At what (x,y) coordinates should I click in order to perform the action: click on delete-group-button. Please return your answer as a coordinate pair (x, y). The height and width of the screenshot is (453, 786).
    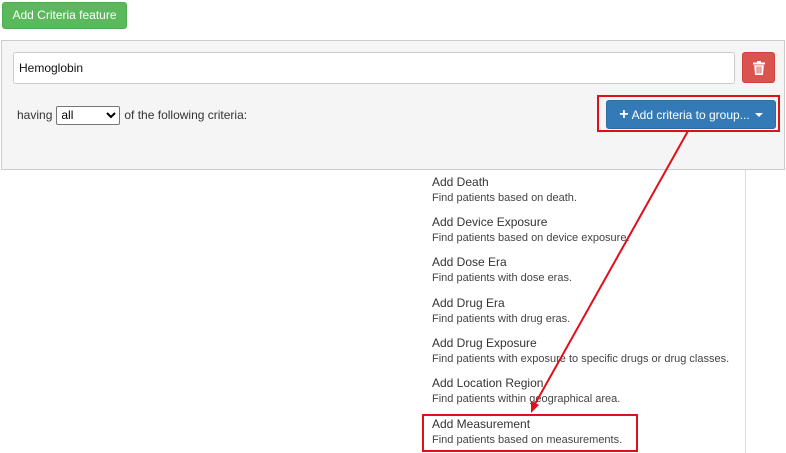
    Looking at the image, I should click on (758, 67).